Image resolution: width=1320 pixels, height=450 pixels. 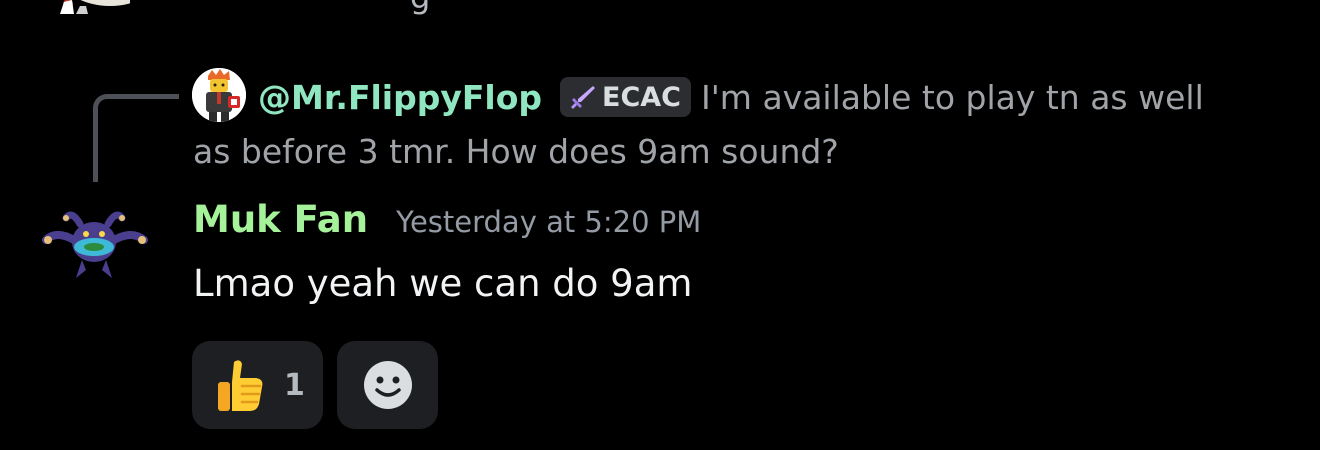 What do you see at coordinates (95, 250) in the screenshot?
I see `pokemon-avatar-icon` at bounding box center [95, 250].